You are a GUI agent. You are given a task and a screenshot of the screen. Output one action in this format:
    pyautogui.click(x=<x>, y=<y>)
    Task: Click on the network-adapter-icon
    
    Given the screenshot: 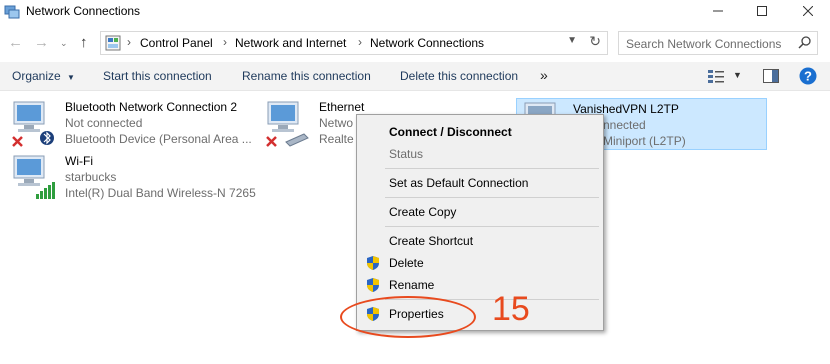 What is the action you would take?
    pyautogui.click(x=33, y=124)
    